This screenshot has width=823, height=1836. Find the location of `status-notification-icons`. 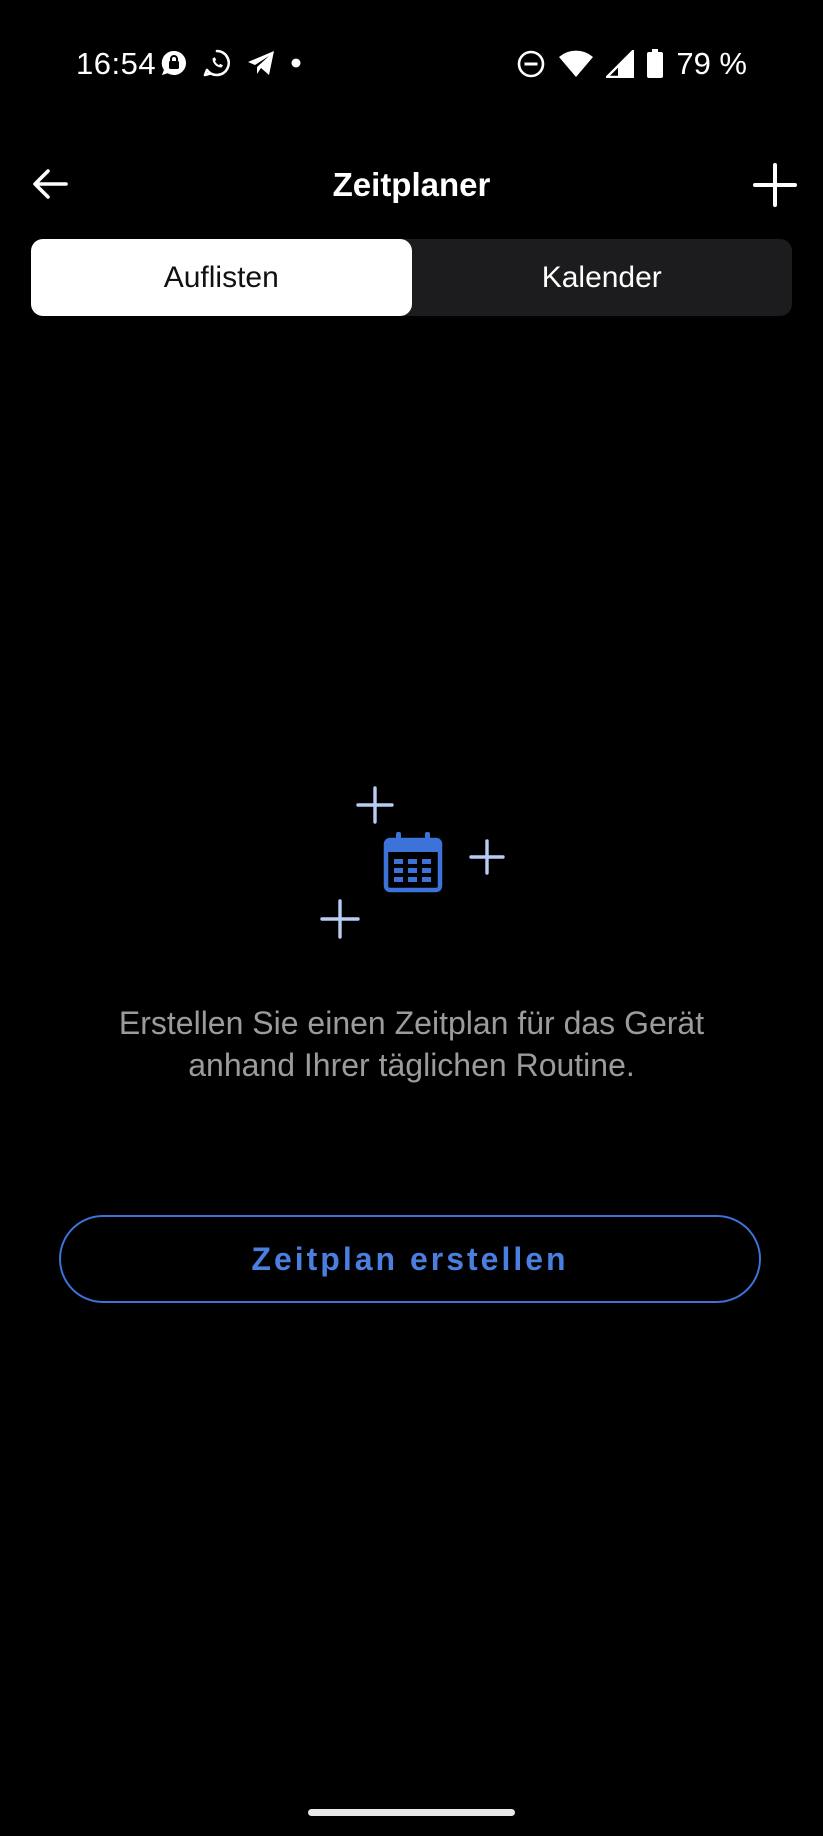

status-notification-icons is located at coordinates (231, 63).